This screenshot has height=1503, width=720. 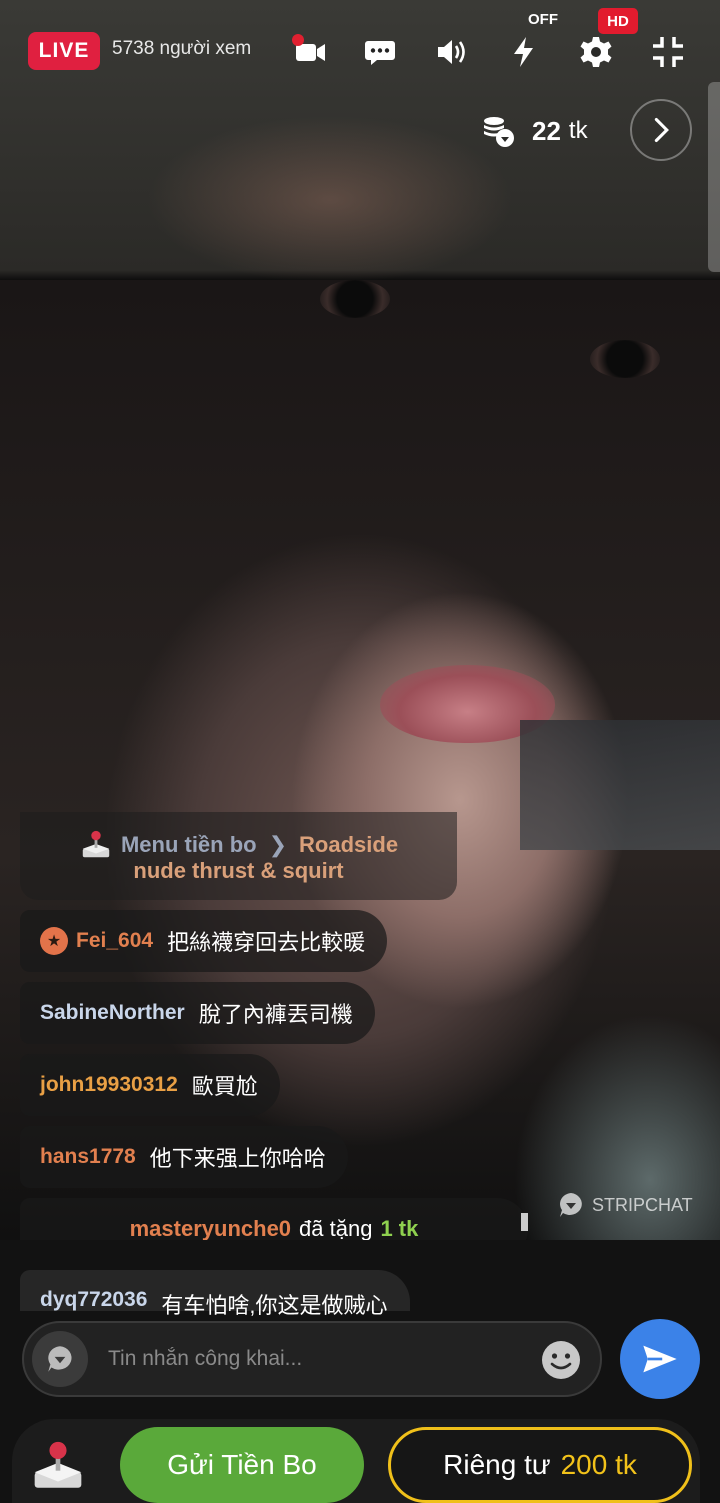 What do you see at coordinates (714, 177) in the screenshot?
I see `side-panel-handle` at bounding box center [714, 177].